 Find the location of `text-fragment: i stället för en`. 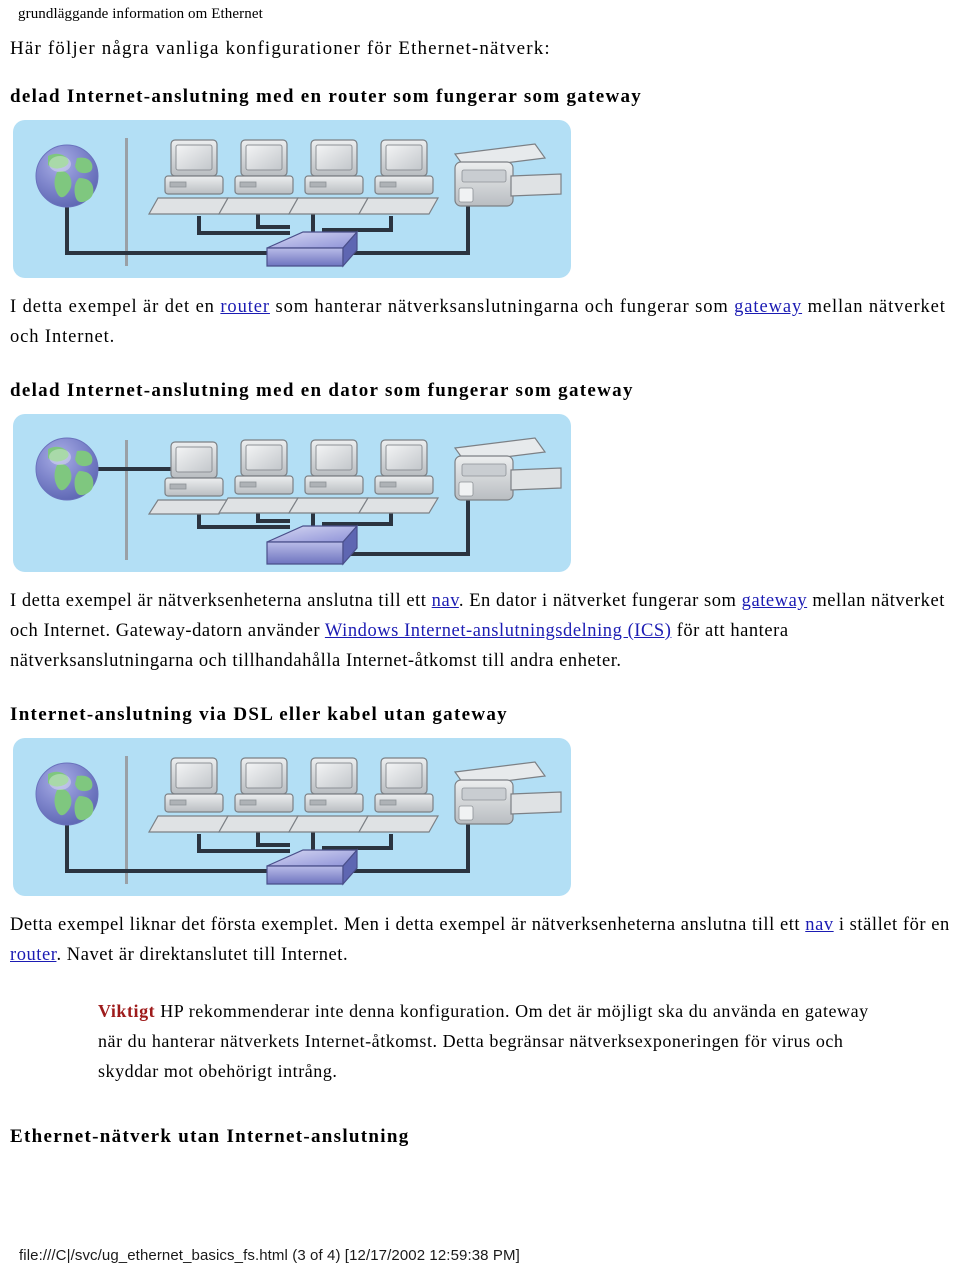

text-fragment: i stället för en is located at coordinates (891, 925).